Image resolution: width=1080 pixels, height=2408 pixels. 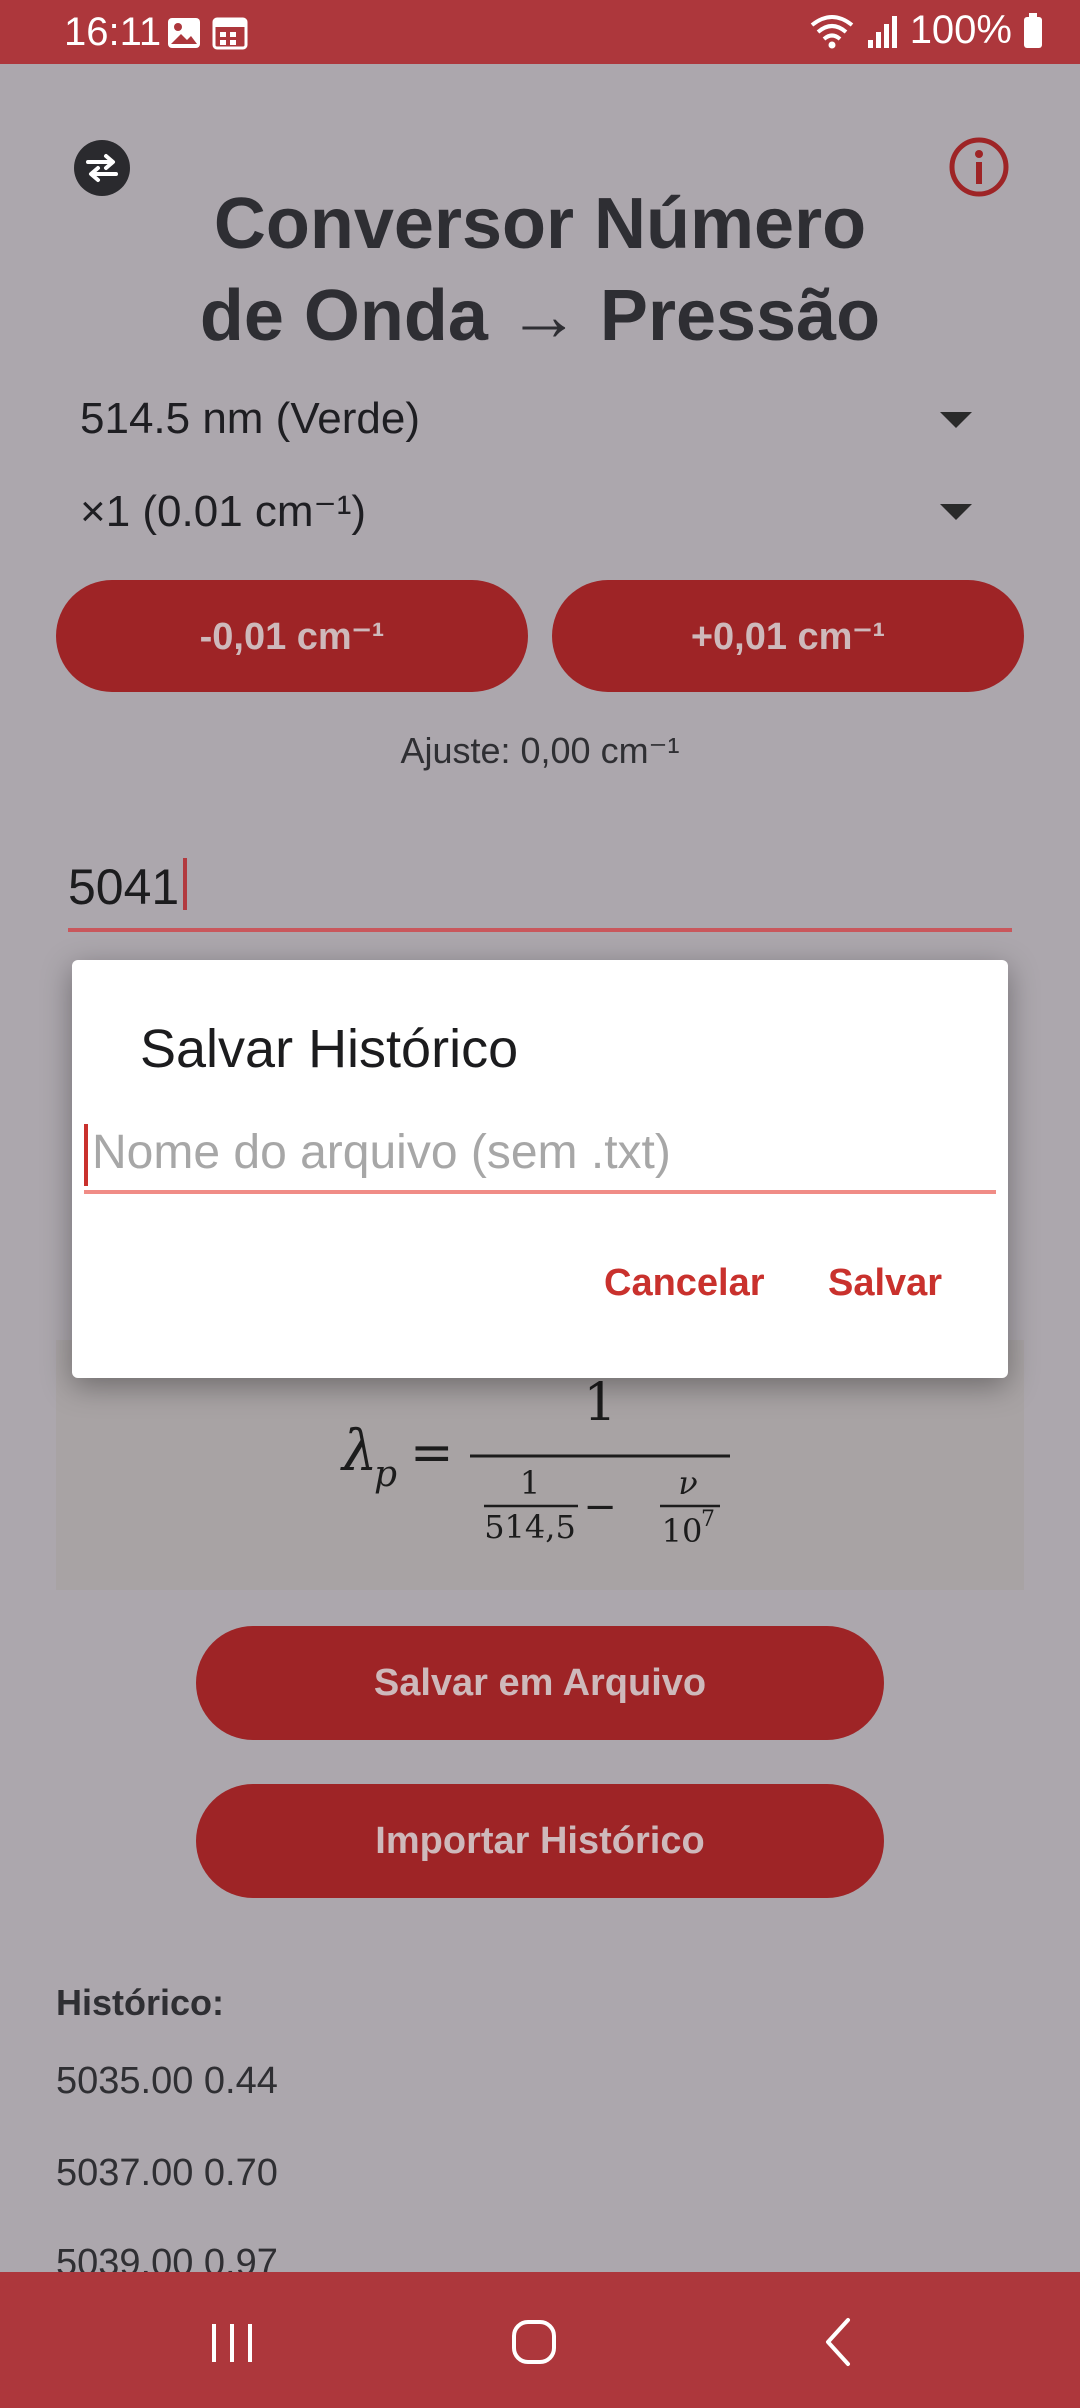 What do you see at coordinates (232, 2342) in the screenshot?
I see `recents-icon` at bounding box center [232, 2342].